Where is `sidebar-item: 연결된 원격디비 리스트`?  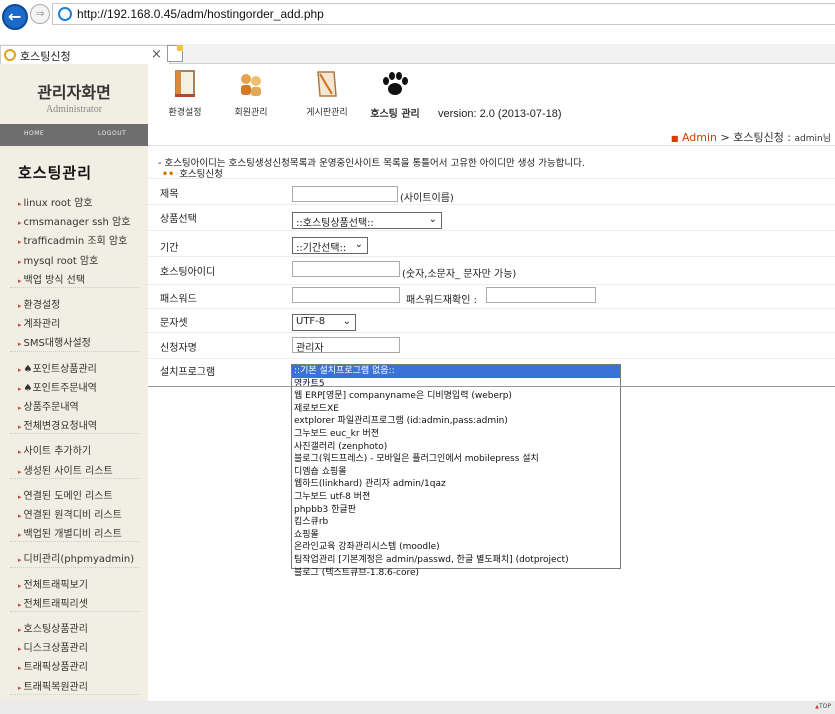 sidebar-item: 연결된 원격디비 리스트 is located at coordinates (70, 513).